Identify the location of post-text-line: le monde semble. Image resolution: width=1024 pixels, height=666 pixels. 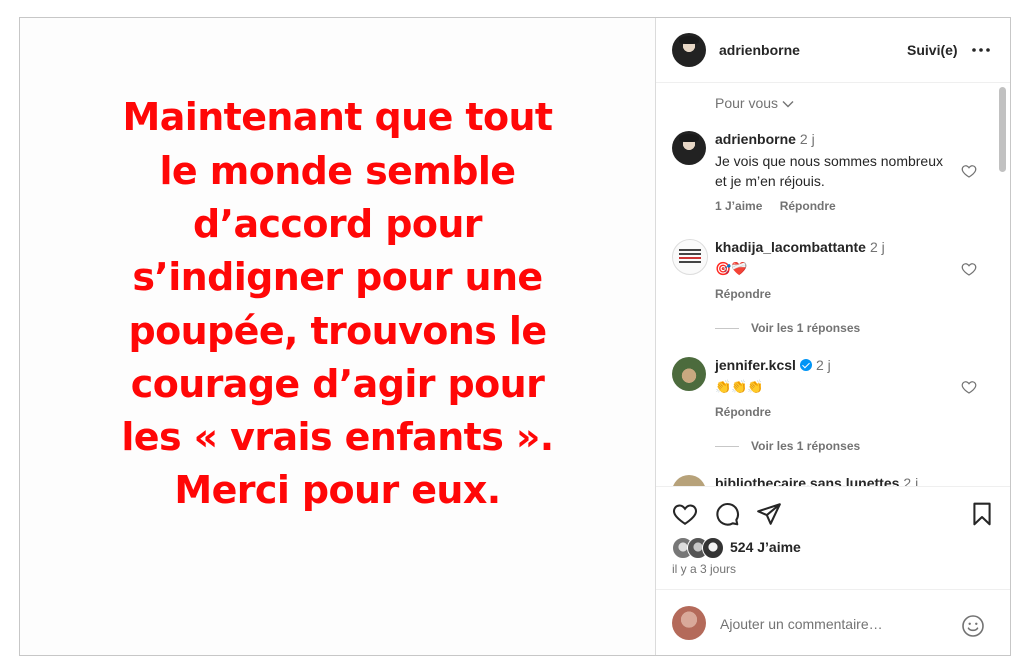
(338, 170).